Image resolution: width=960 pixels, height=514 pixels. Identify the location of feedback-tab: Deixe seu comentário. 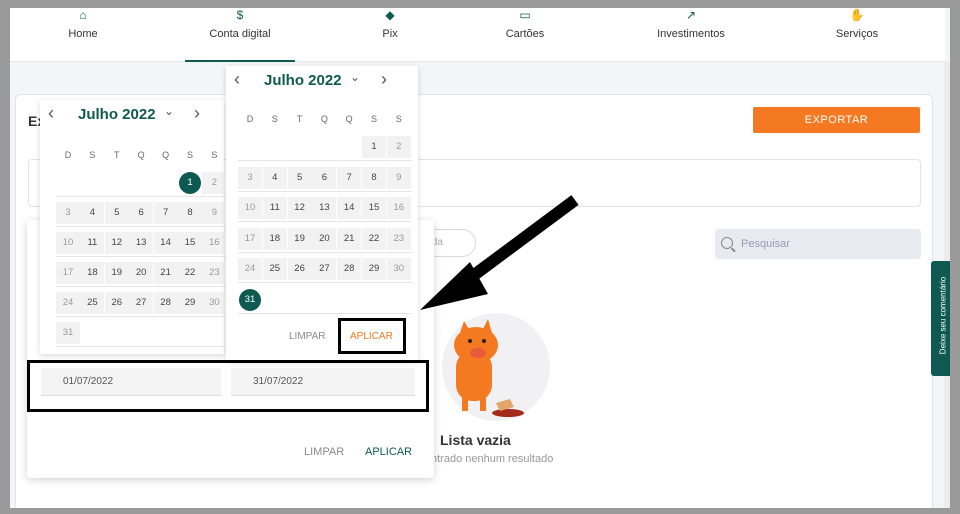
(940, 318).